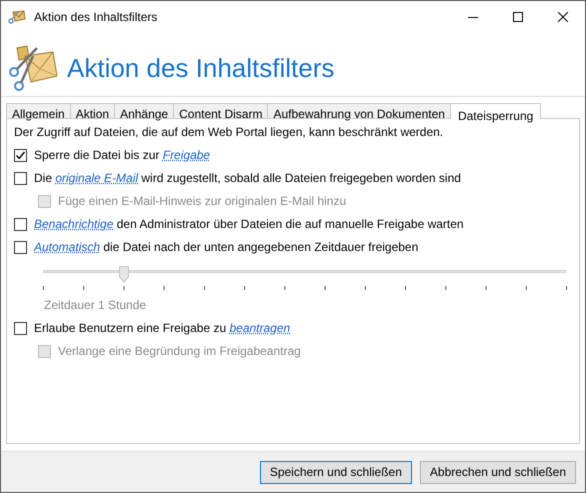 The width and height of the screenshot is (586, 493). What do you see at coordinates (200, 68) in the screenshot?
I see `page-title: Aktion des Inhaltsfilters` at bounding box center [200, 68].